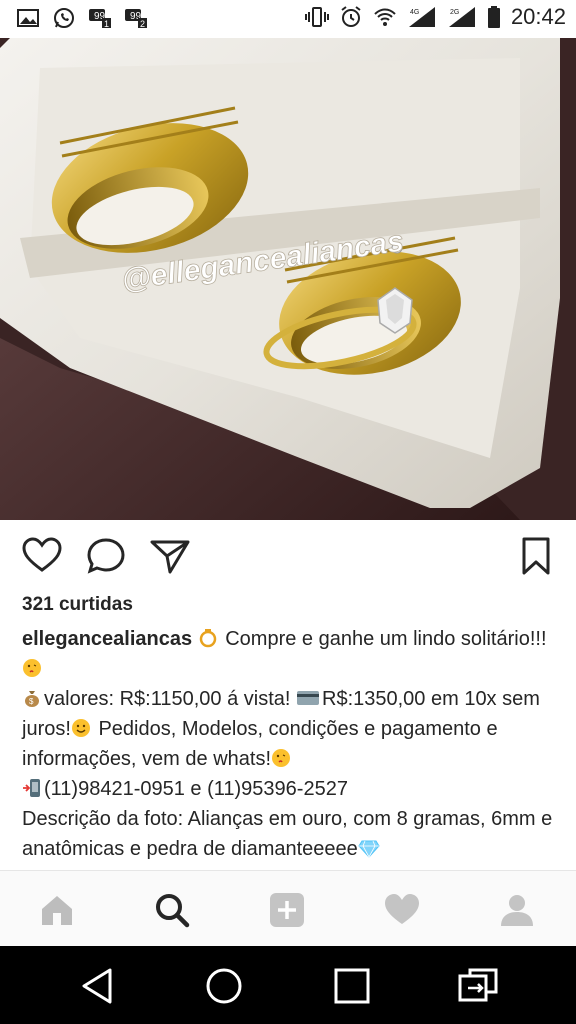 The height and width of the screenshot is (1024, 576). I want to click on caption-line-2a: valores: R$:1150,00 á vista!, so click(170, 699).